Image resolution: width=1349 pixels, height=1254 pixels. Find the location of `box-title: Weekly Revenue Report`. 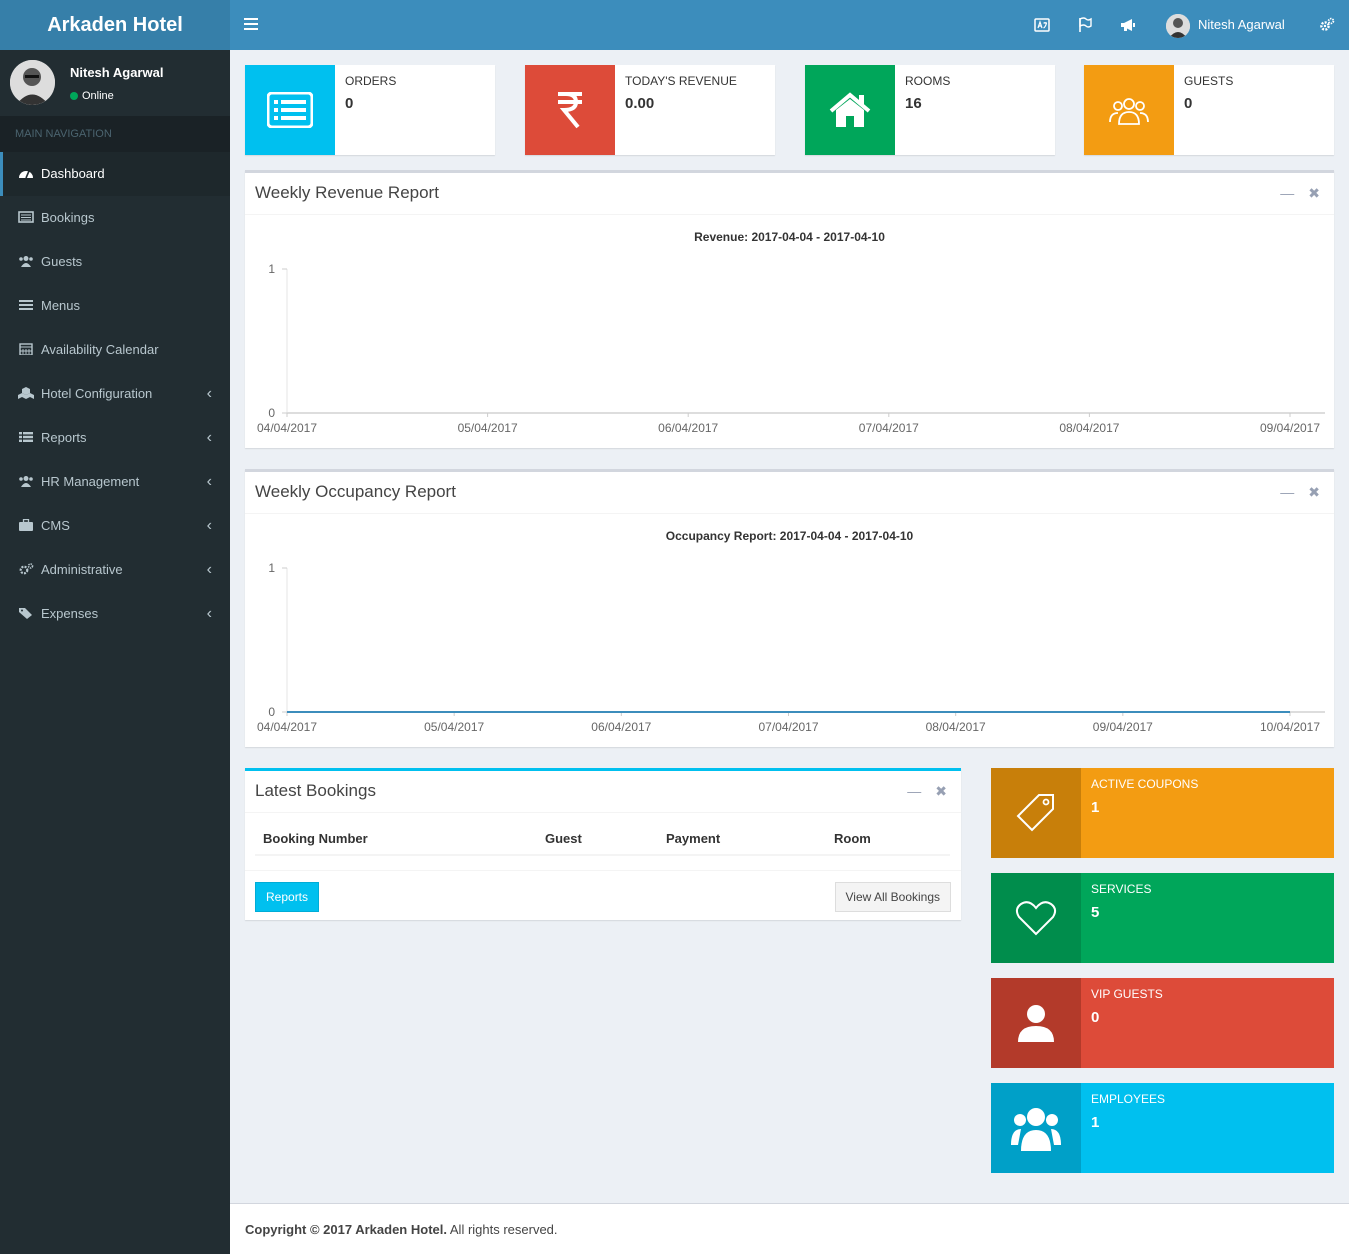

box-title: Weekly Revenue Report is located at coordinates (347, 192).